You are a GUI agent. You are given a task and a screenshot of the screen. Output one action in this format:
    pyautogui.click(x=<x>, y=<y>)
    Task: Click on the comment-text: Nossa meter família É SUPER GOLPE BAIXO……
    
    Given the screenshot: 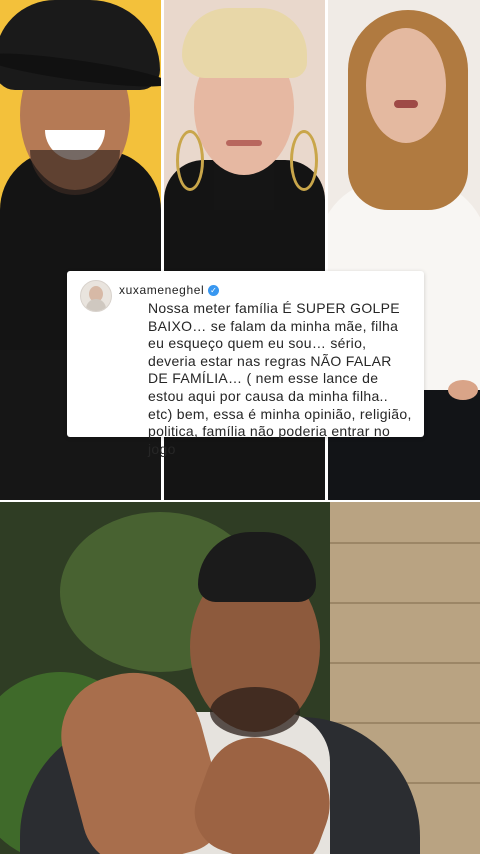 What is the action you would take?
    pyautogui.click(x=280, y=378)
    